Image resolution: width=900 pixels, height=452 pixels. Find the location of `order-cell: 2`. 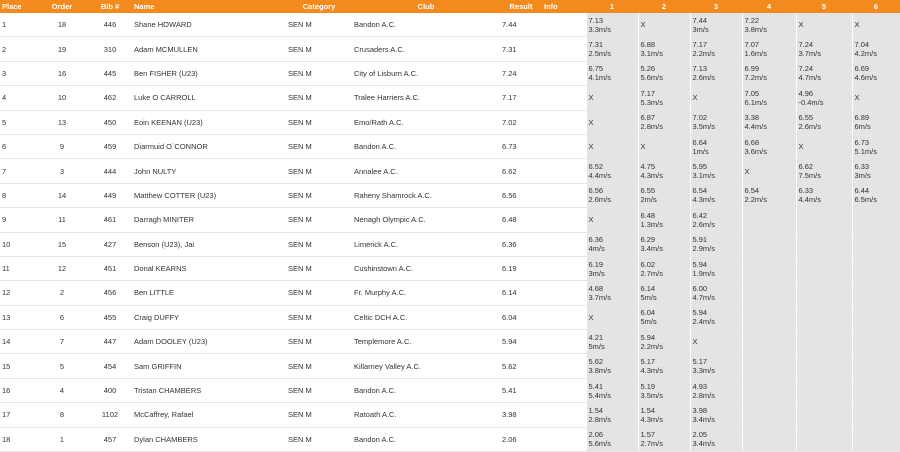

order-cell: 2 is located at coordinates (62, 293).